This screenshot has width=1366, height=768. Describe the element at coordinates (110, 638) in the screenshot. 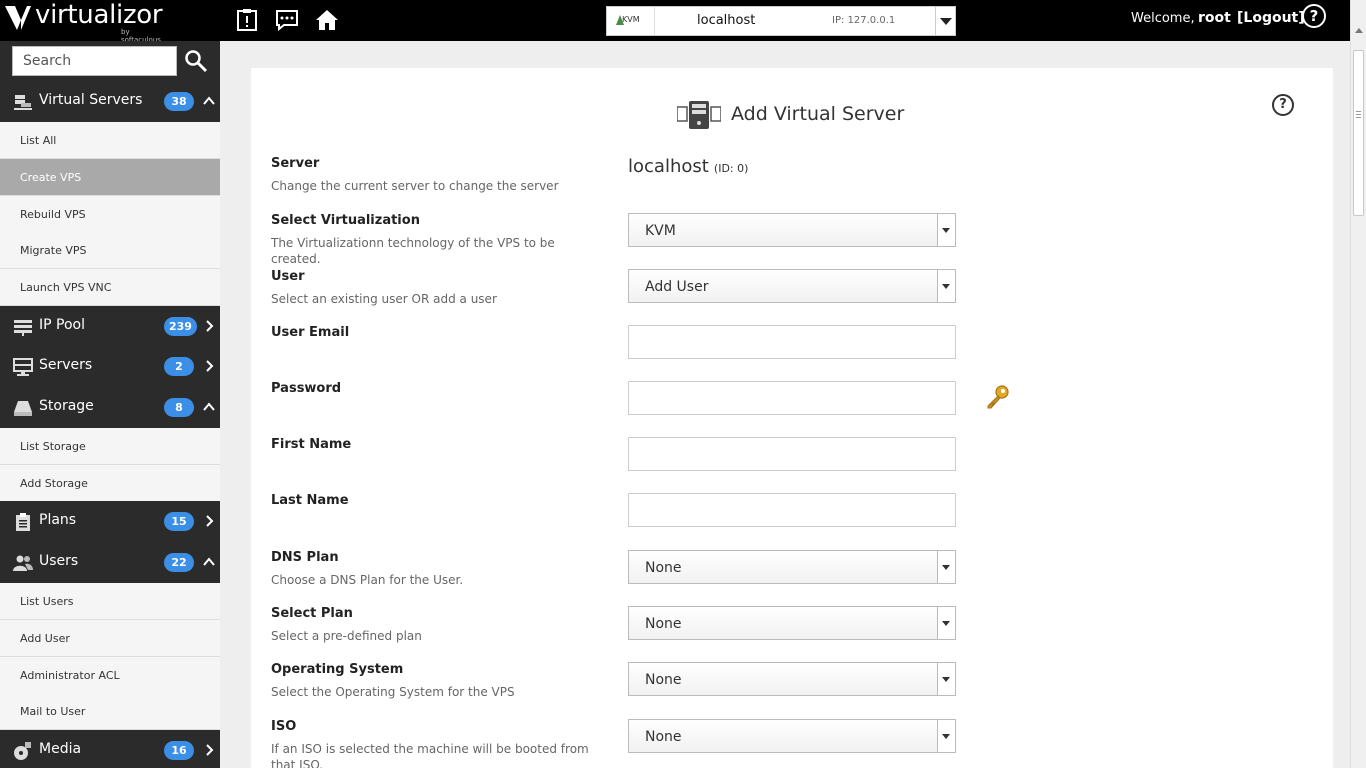

I see `sidebar-item-add-user: Add User` at that location.